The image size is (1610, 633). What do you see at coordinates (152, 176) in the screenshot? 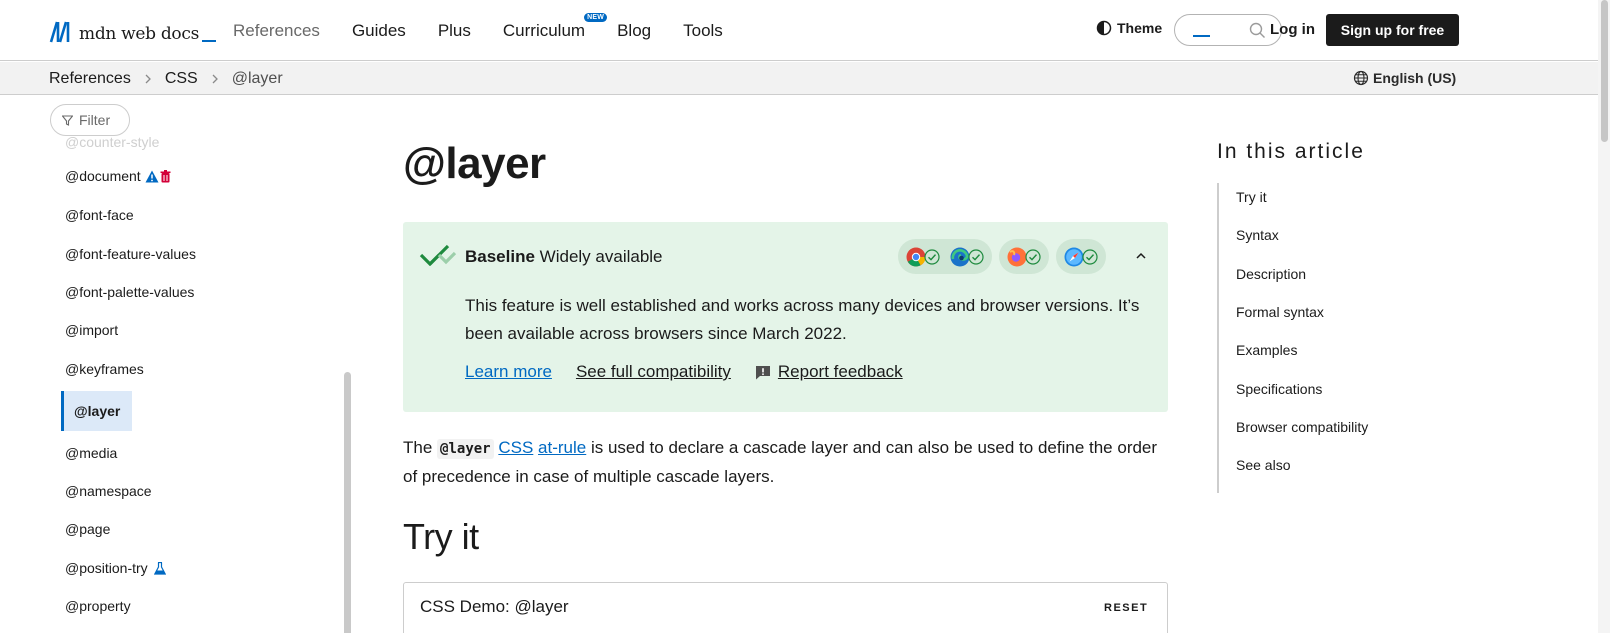
I see `warning-icon` at bounding box center [152, 176].